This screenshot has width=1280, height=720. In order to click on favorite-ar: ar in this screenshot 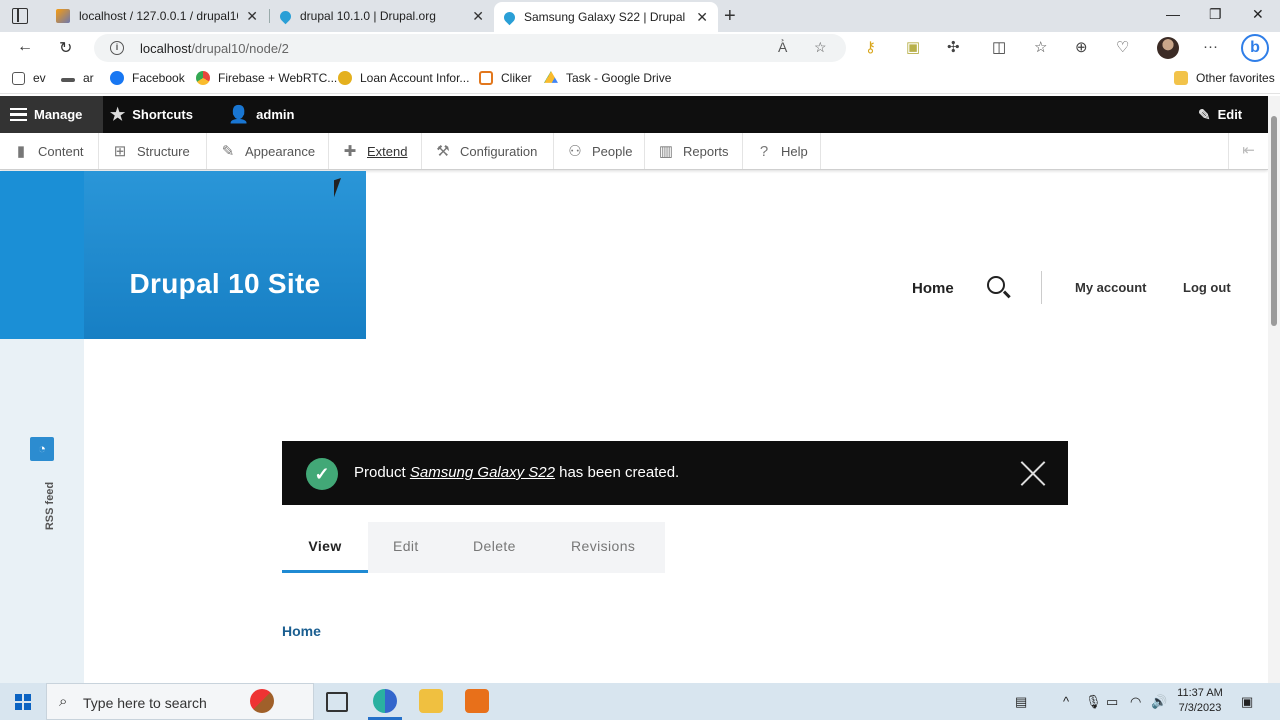, I will do `click(77, 78)`.